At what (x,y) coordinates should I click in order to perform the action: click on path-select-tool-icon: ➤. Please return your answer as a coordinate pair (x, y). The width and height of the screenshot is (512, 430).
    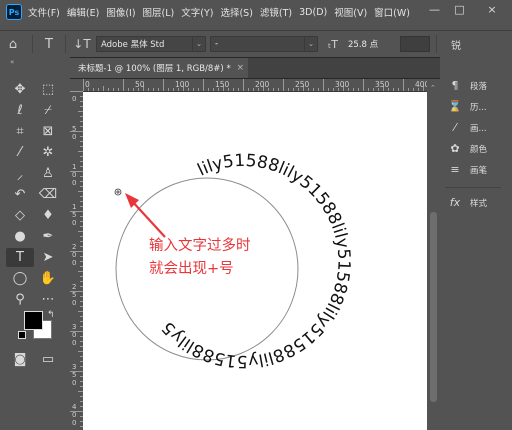
    Looking at the image, I should click on (48, 257).